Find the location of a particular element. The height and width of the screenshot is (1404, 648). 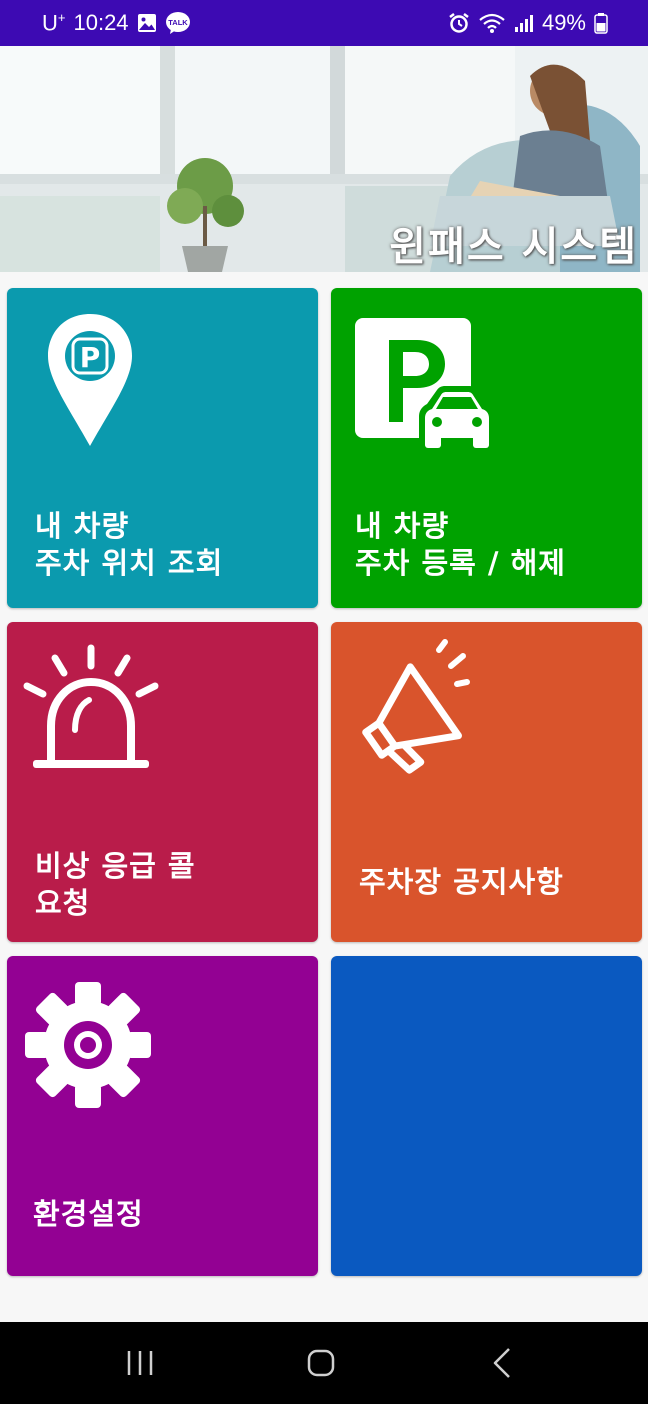

parking-location-pin-icon: P is located at coordinates (90, 380).